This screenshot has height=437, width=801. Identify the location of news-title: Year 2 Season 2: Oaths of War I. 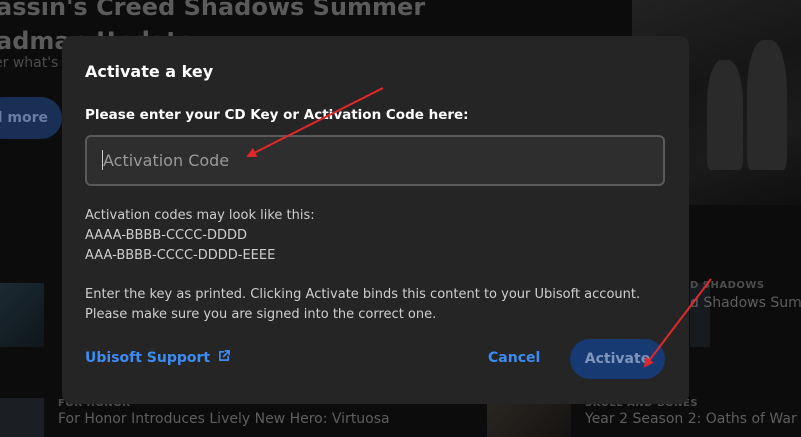
(693, 419).